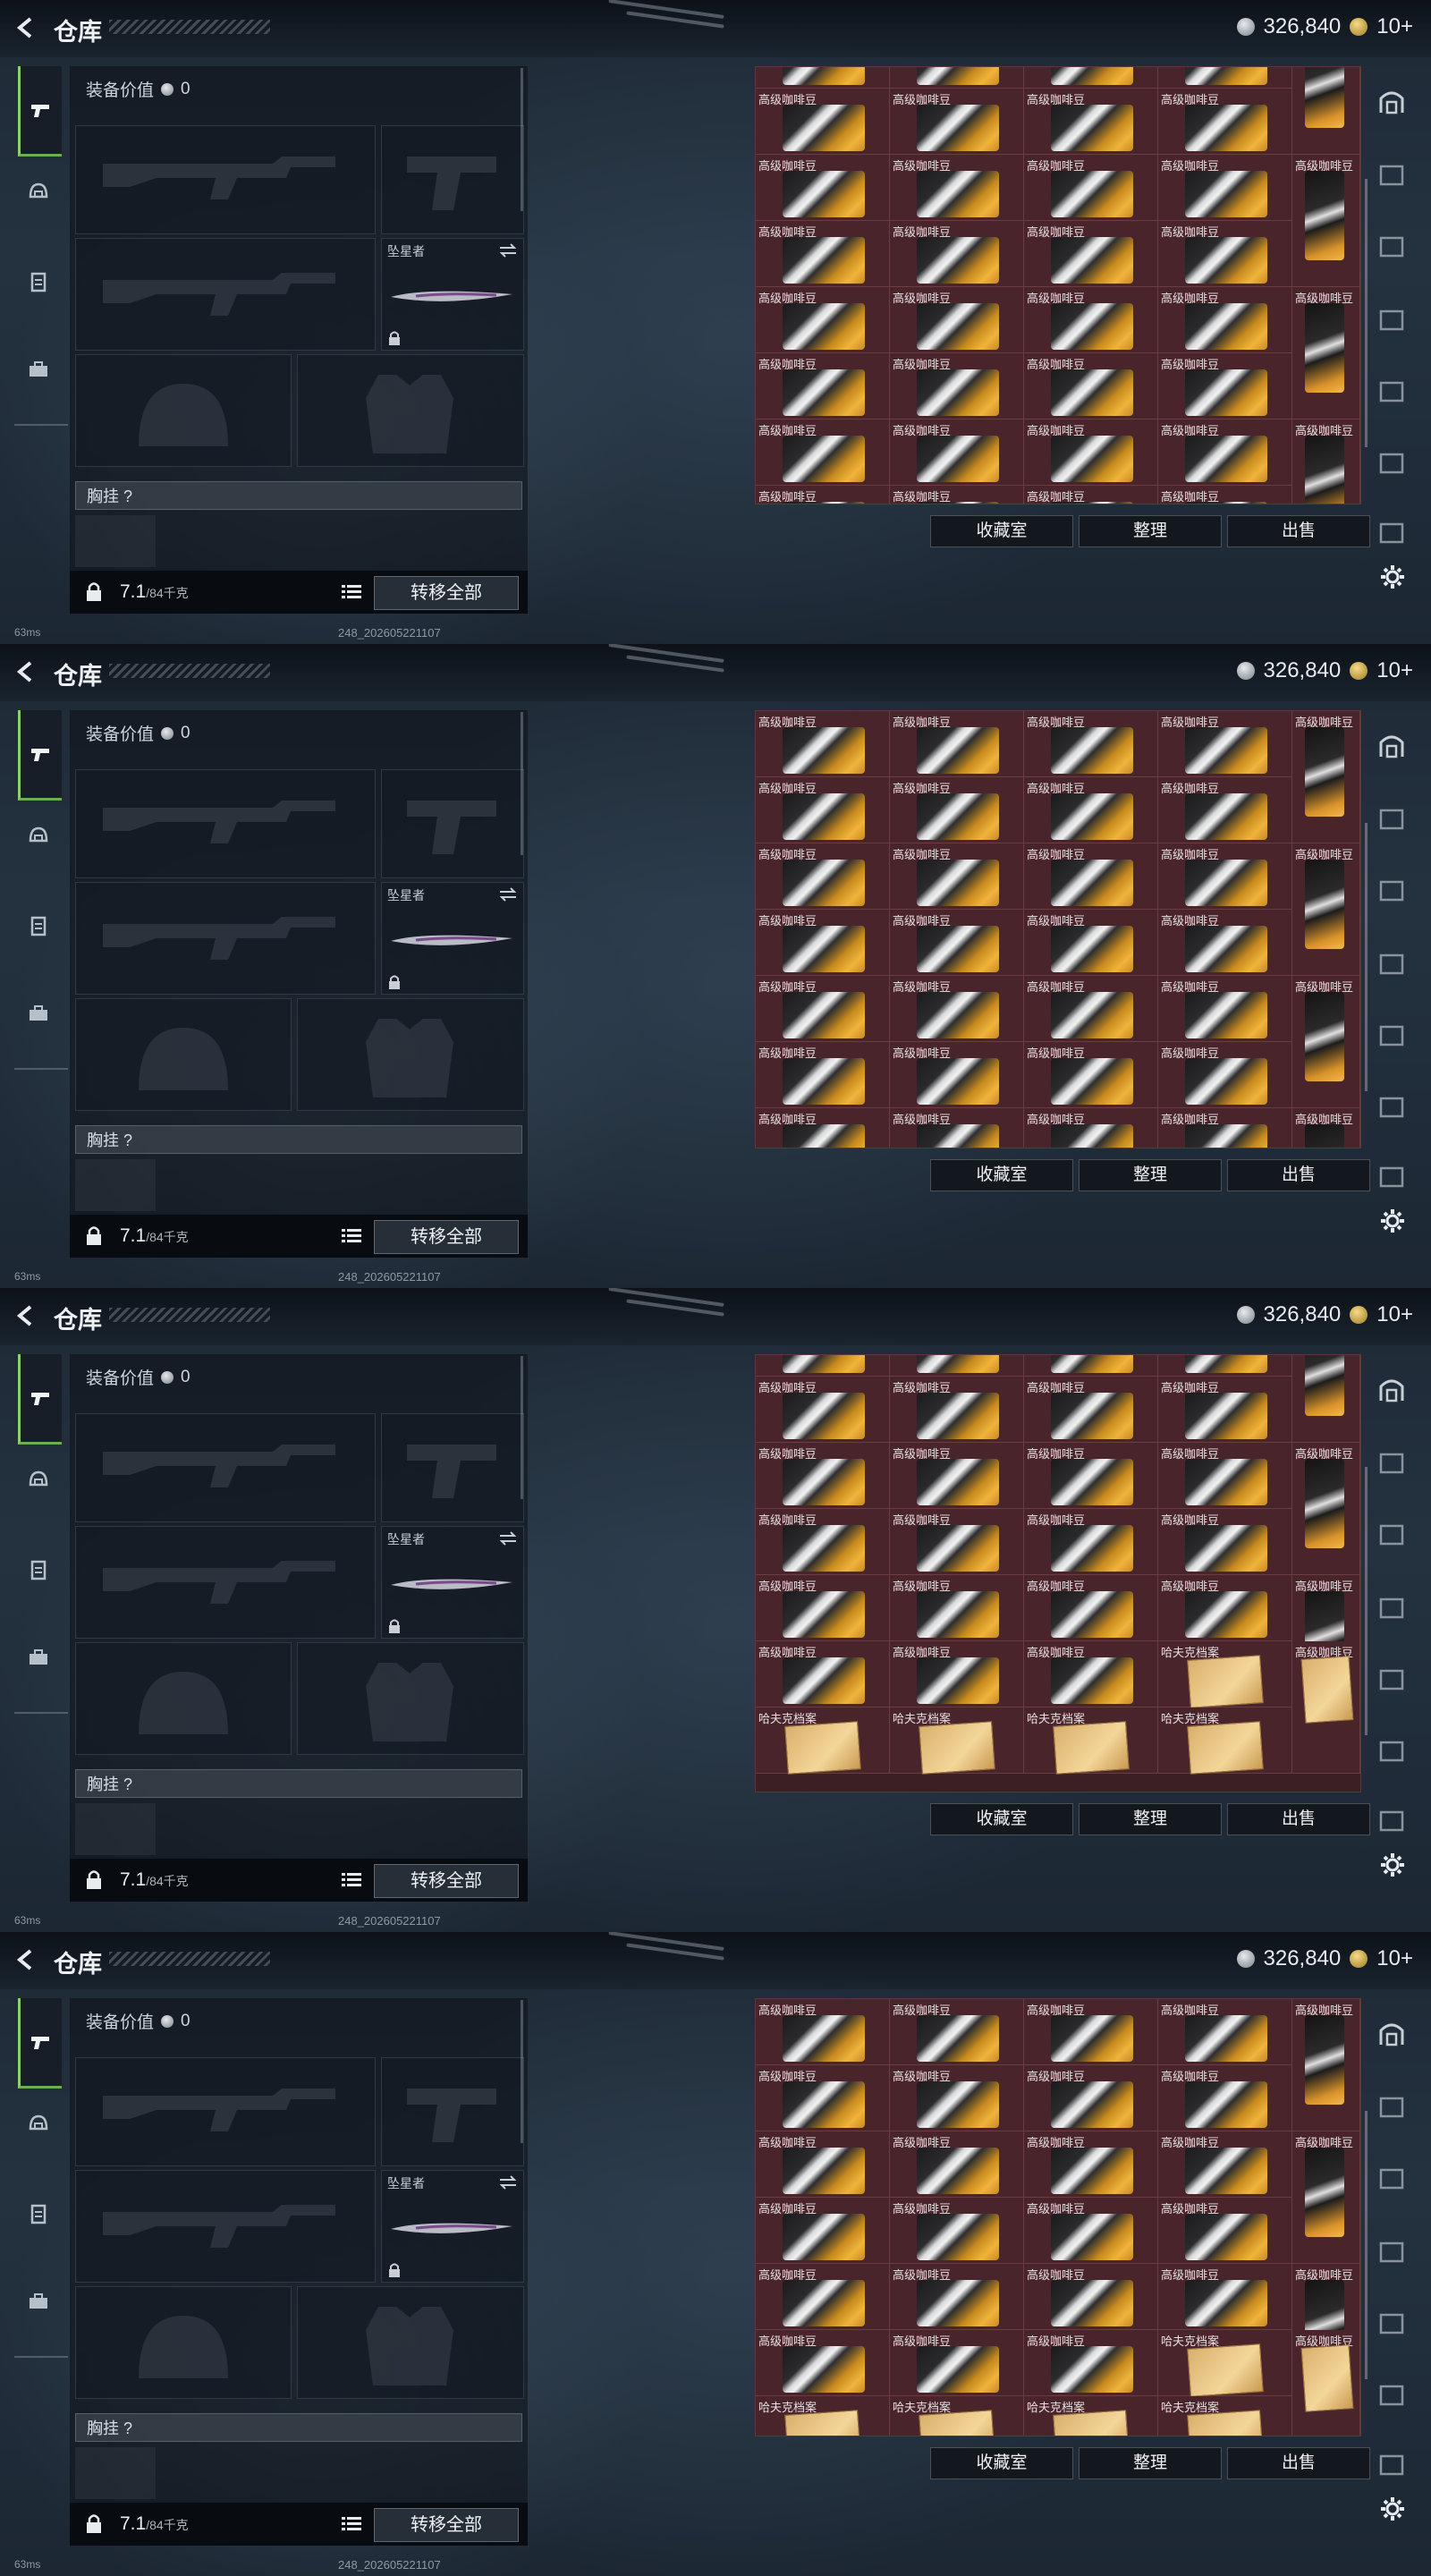 The width and height of the screenshot is (1431, 2576). I want to click on tab-weapons, so click(40, 755).